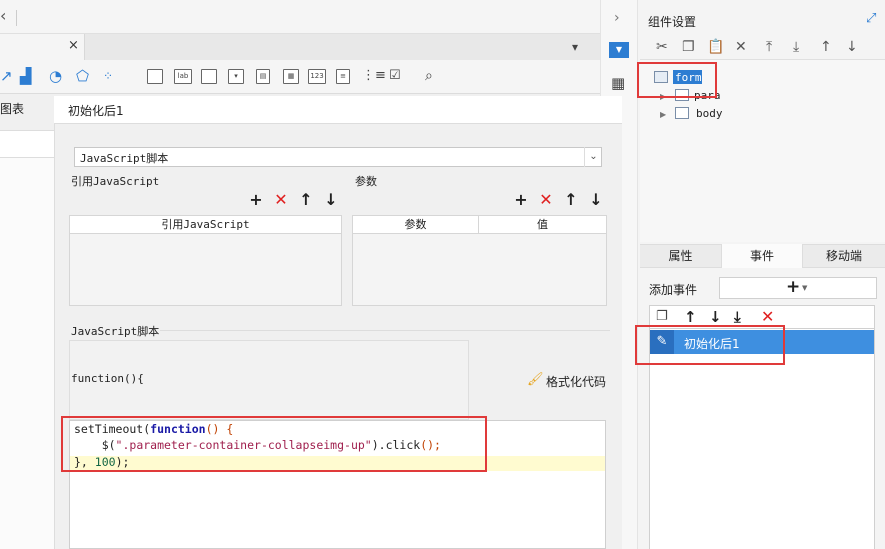 This screenshot has width=885, height=549. Describe the element at coordinates (682, 113) in the screenshot. I see `body-node-icon` at that location.